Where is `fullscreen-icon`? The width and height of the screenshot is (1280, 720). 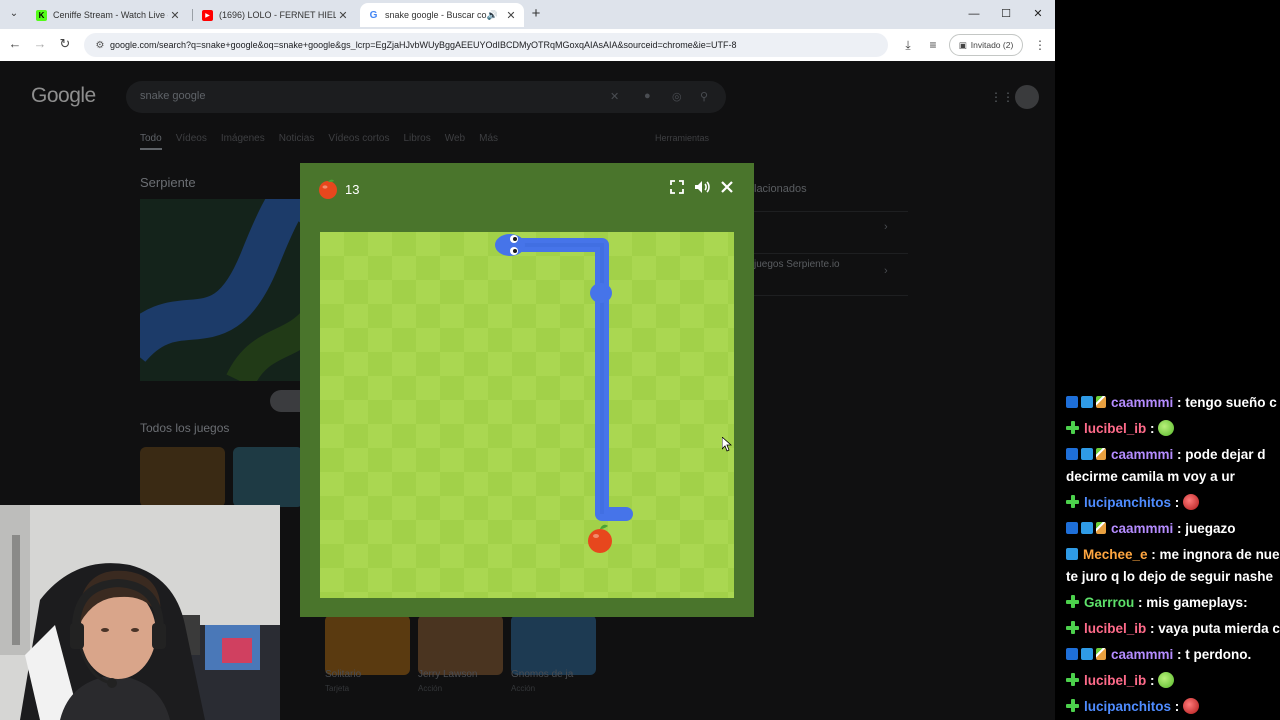 fullscreen-icon is located at coordinates (677, 187).